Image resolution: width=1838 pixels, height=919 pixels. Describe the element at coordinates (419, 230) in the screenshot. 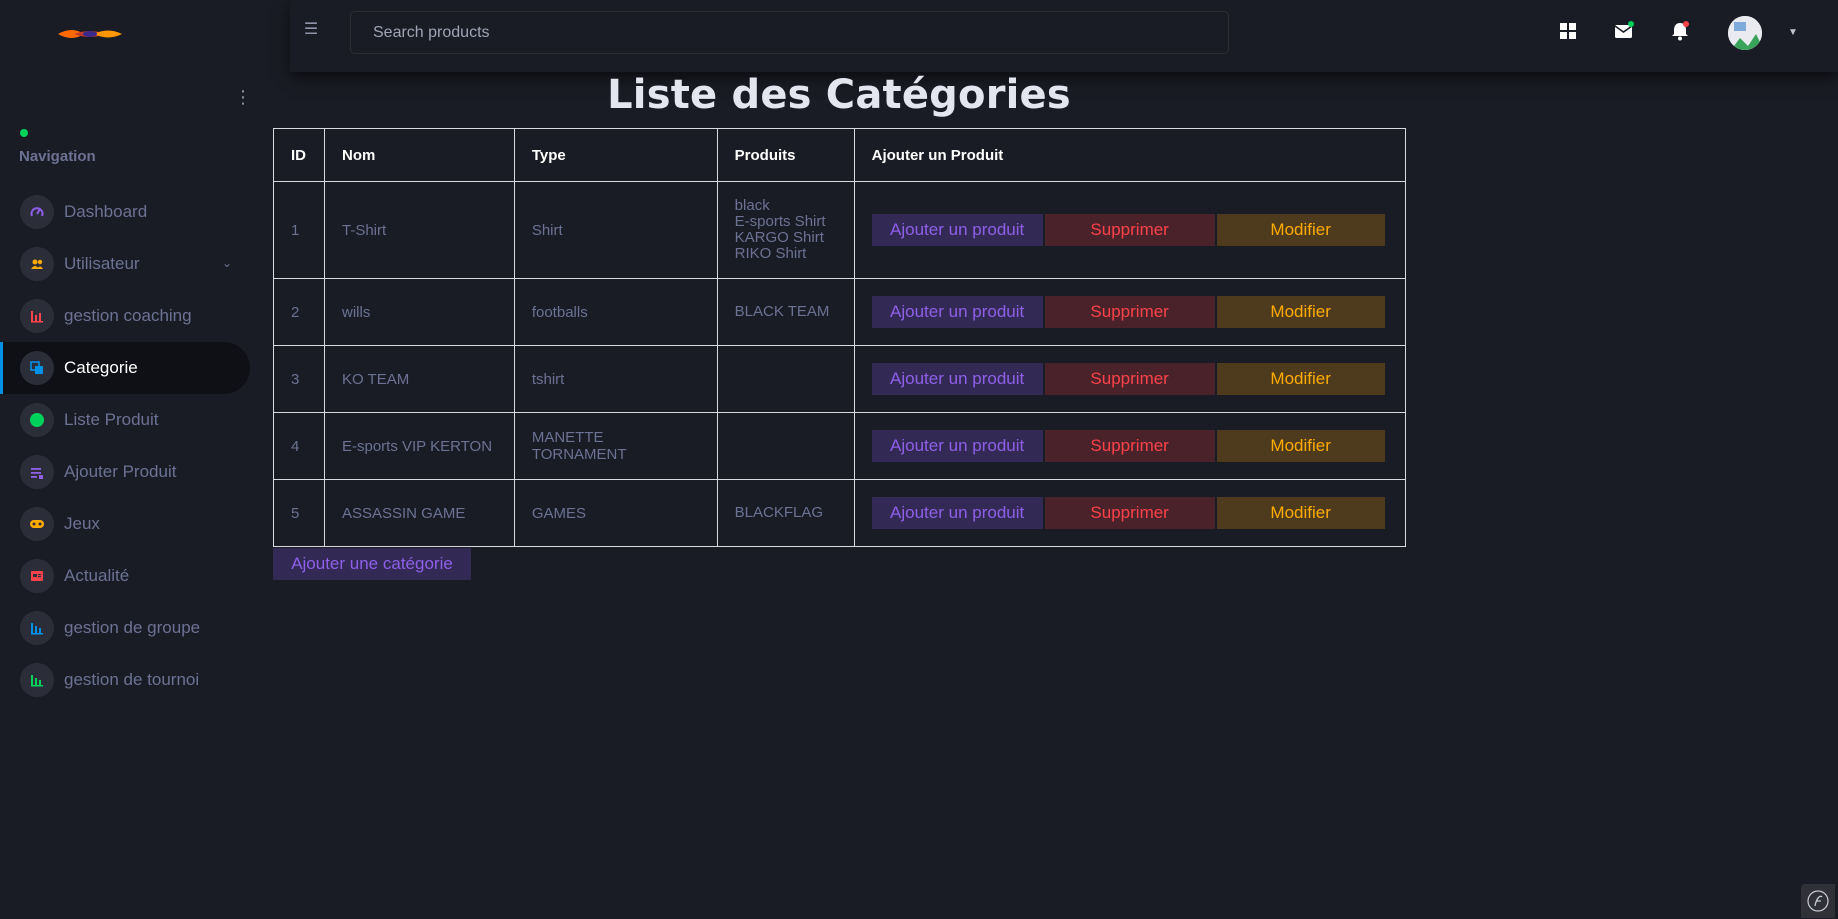

I see `cell-nom: T-Shirt` at that location.